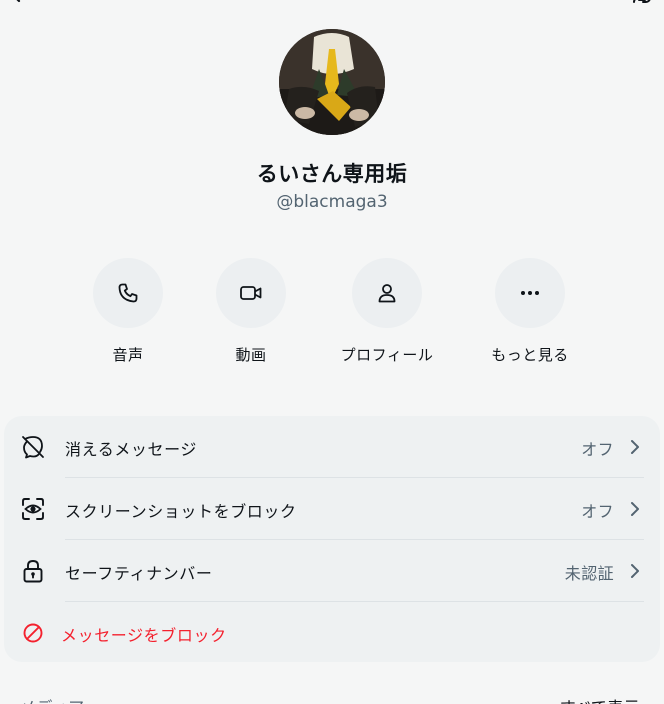 Image resolution: width=664 pixels, height=704 pixels. What do you see at coordinates (597, 511) in the screenshot?
I see `screenshot-block-value: オフ` at bounding box center [597, 511].